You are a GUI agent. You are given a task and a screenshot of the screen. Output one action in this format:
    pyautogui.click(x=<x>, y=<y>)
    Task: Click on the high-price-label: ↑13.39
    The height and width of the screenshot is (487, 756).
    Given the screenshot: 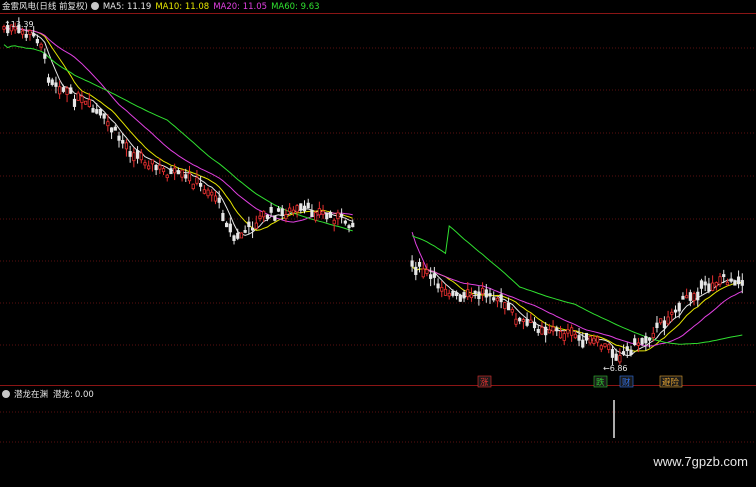 What is the action you would take?
    pyautogui.click(x=19, y=24)
    